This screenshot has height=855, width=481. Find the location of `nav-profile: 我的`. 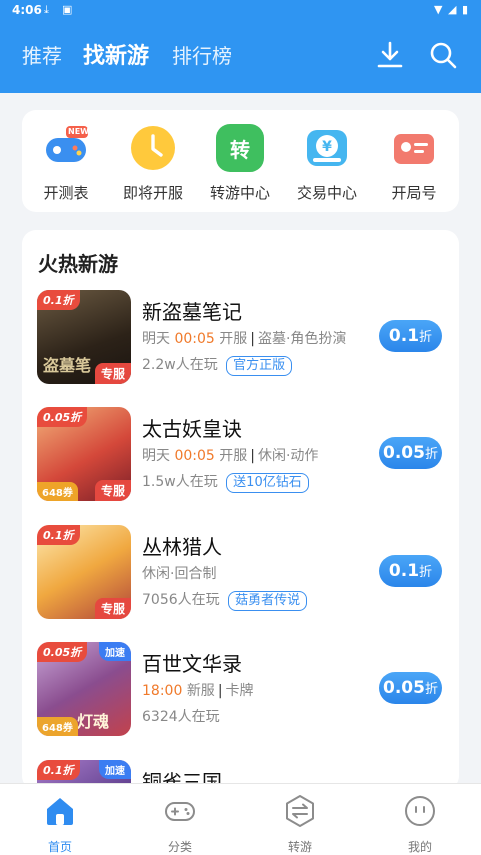

nav-profile: 我的 is located at coordinates (420, 824).